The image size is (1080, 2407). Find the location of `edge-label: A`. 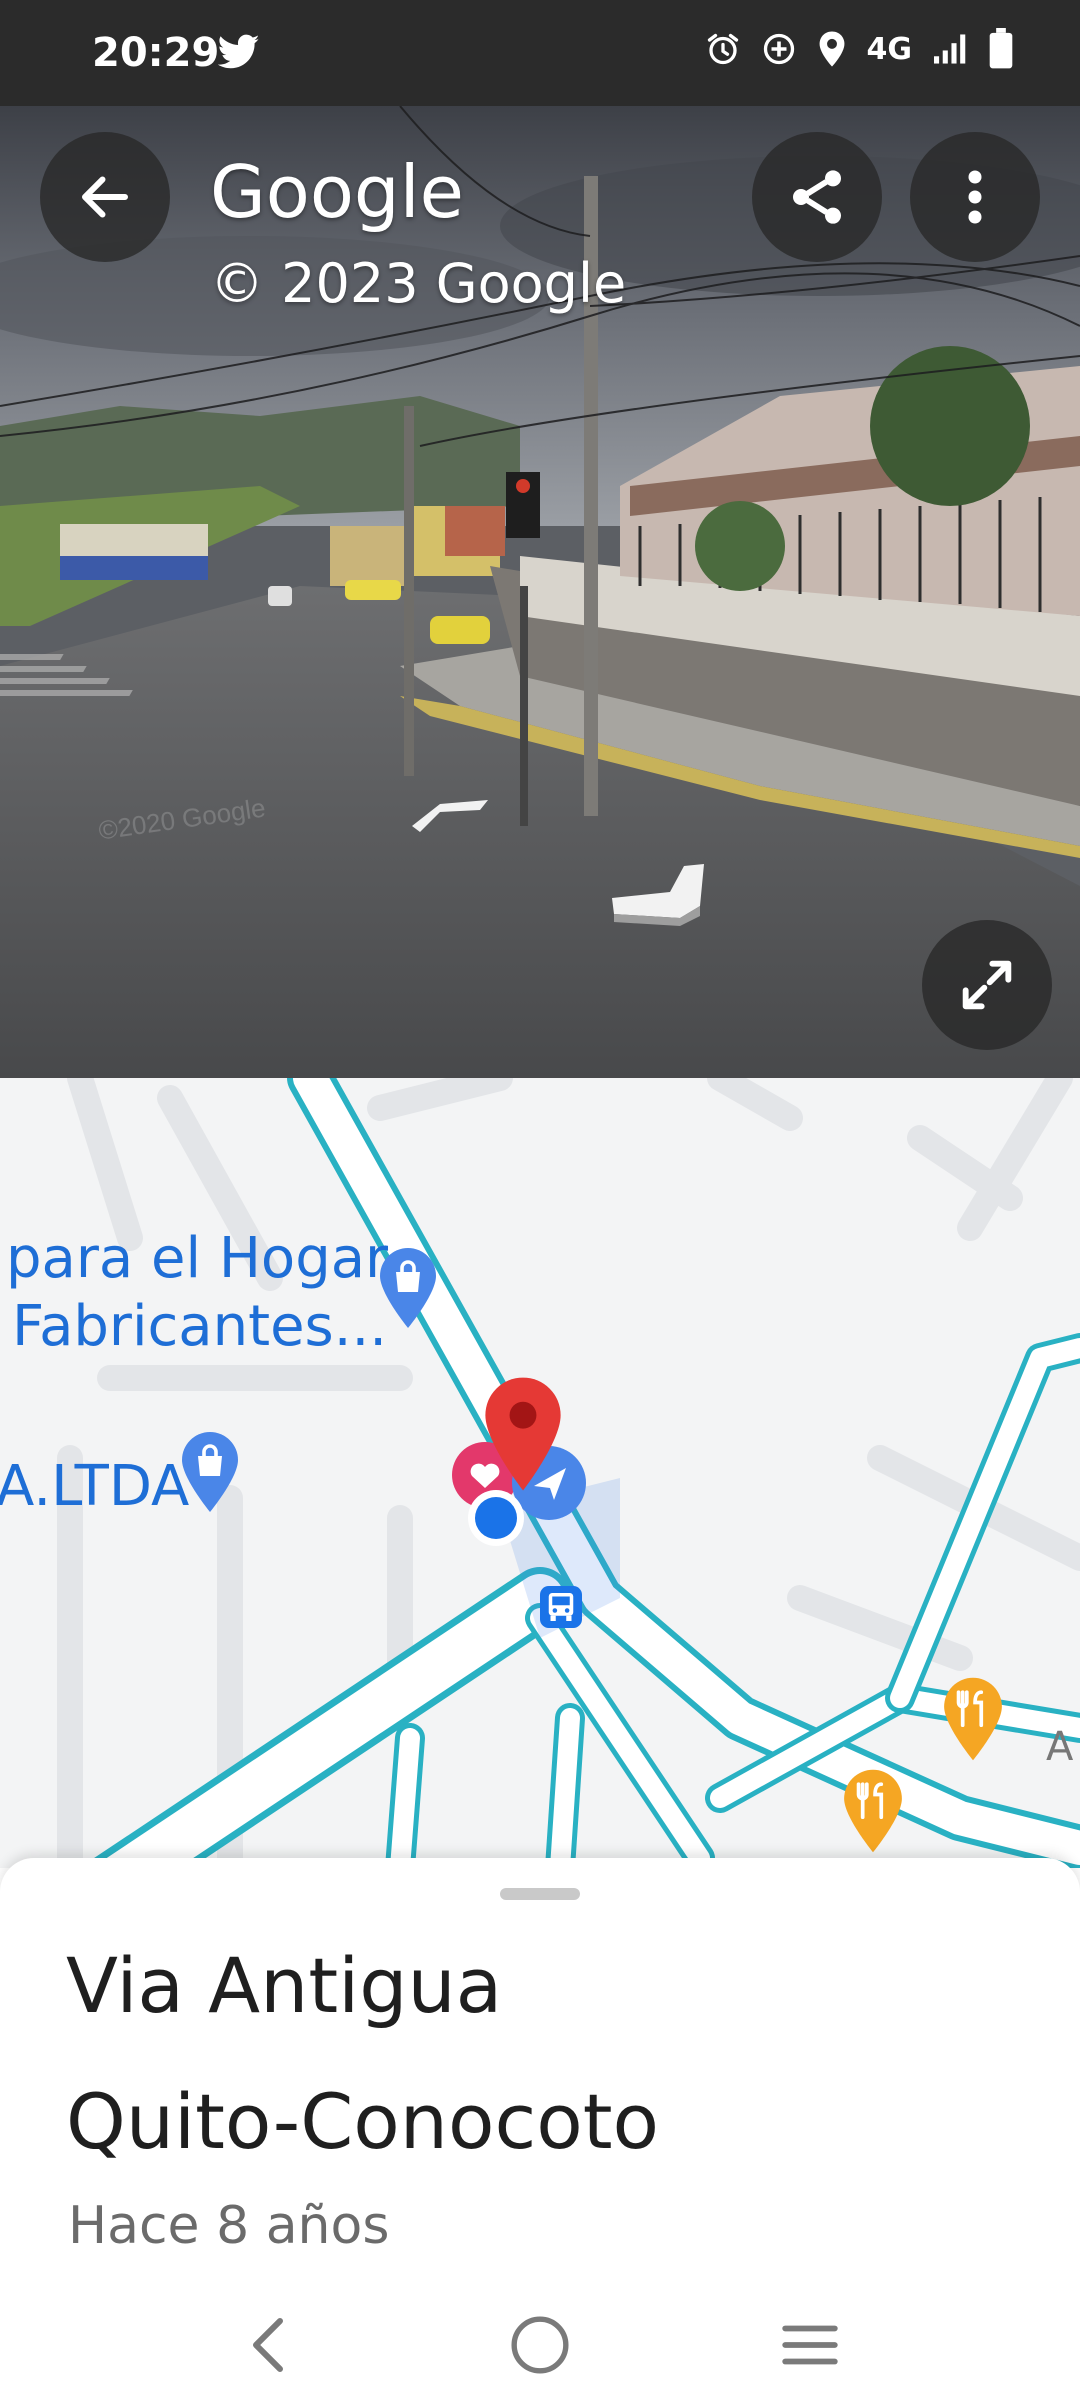

edge-label: A is located at coordinates (1060, 1747).